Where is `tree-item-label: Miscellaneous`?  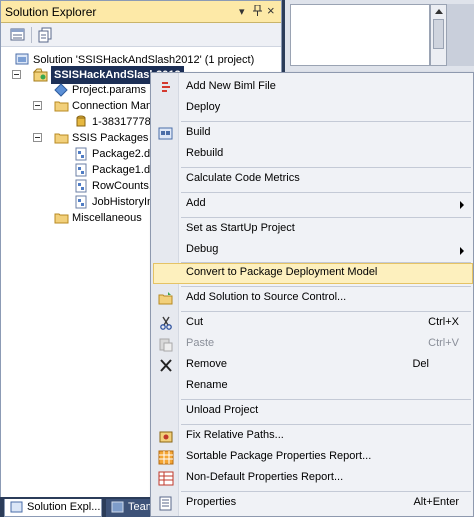 tree-item-label: Miscellaneous is located at coordinates (107, 218).